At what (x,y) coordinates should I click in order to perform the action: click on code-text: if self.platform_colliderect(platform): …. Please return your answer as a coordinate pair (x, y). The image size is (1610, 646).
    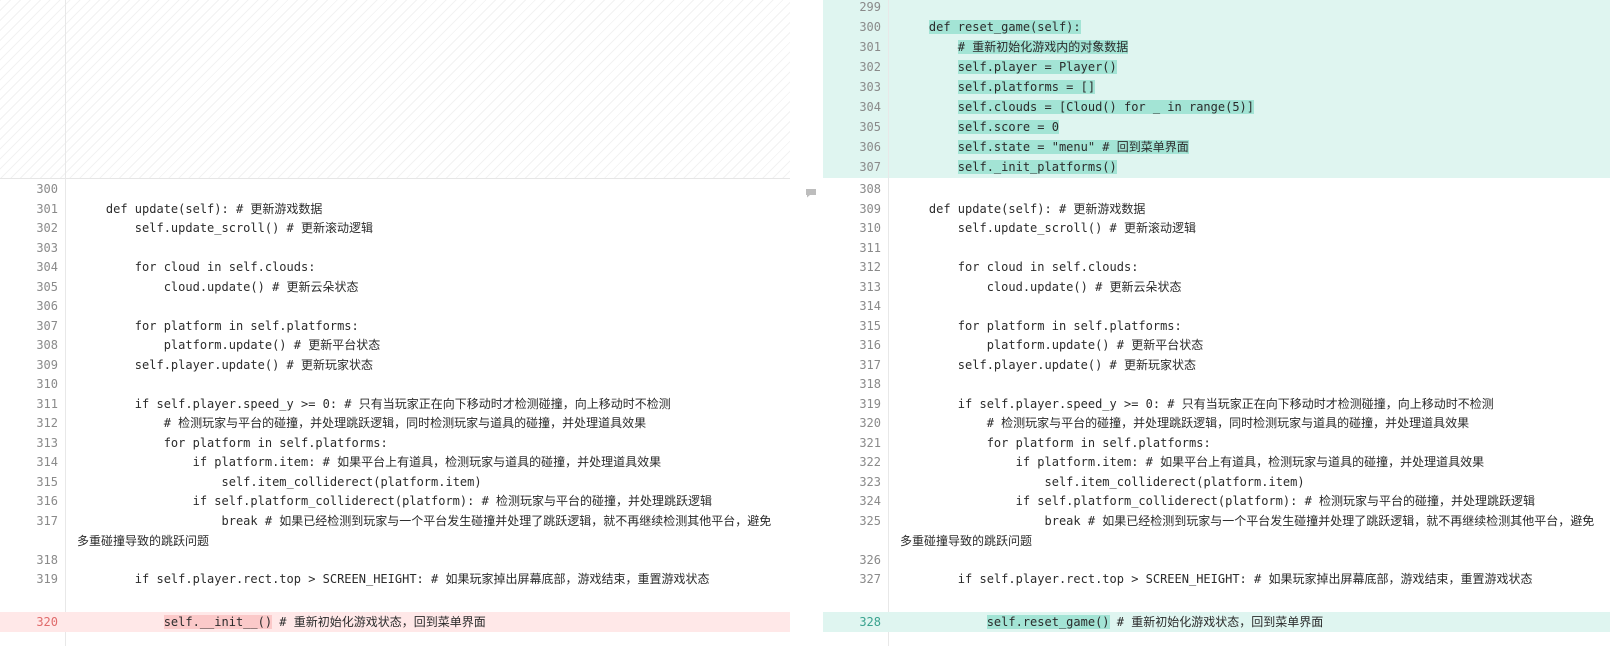
    Looking at the image, I should click on (1218, 501).